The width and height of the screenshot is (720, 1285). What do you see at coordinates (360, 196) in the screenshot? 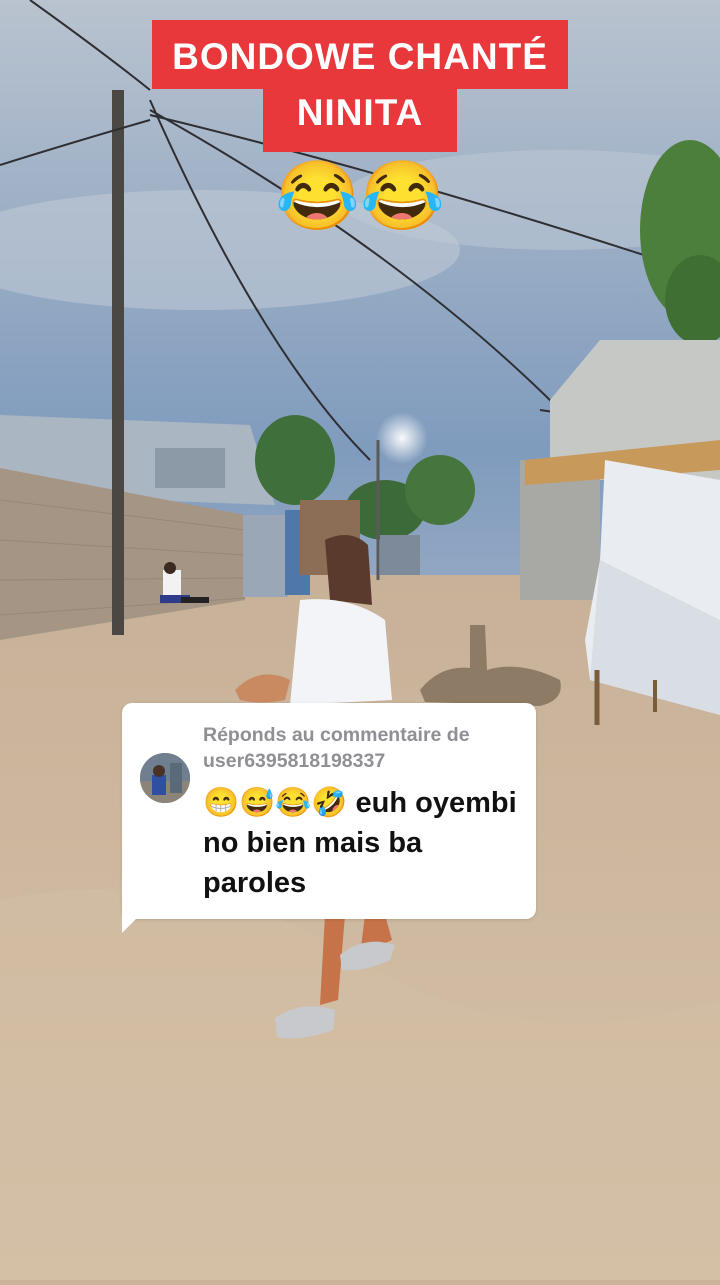
I see `caption-emojis: 😂😂` at bounding box center [360, 196].